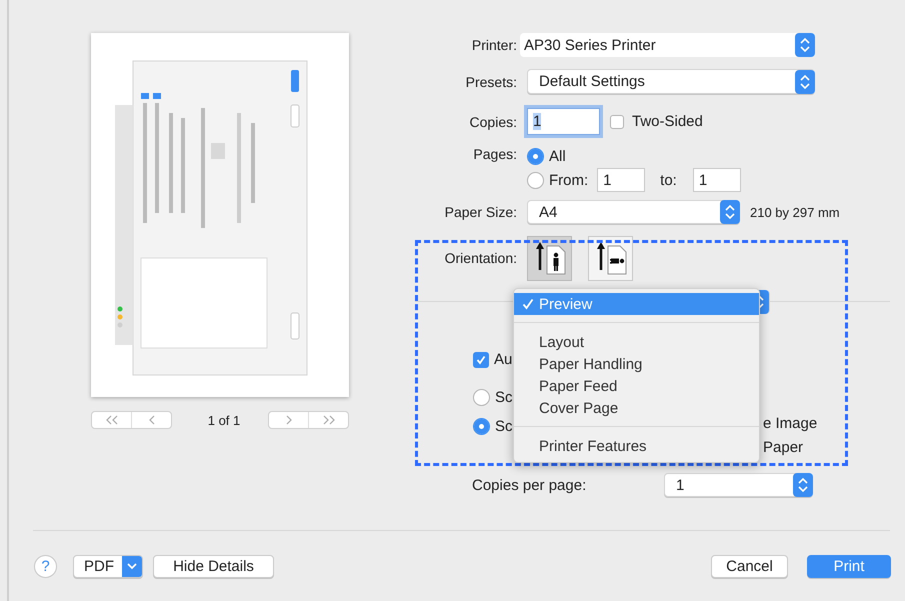  Describe the element at coordinates (132, 566) in the screenshot. I see `chevron-down-icon` at that location.